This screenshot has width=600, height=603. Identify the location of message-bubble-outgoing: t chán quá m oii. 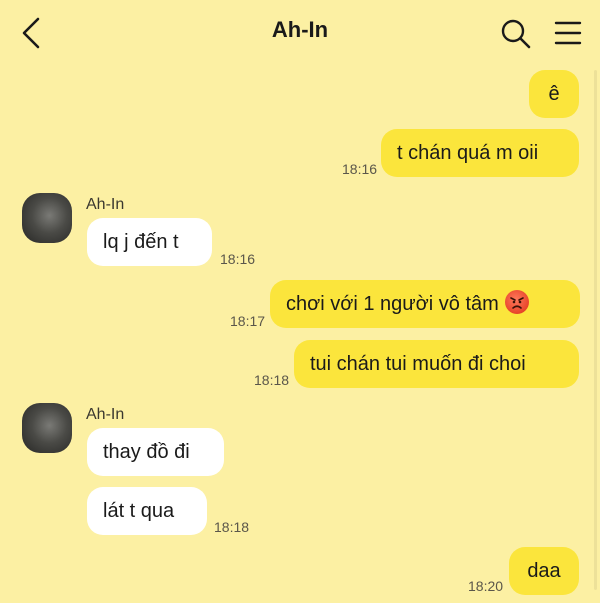
(480, 153).